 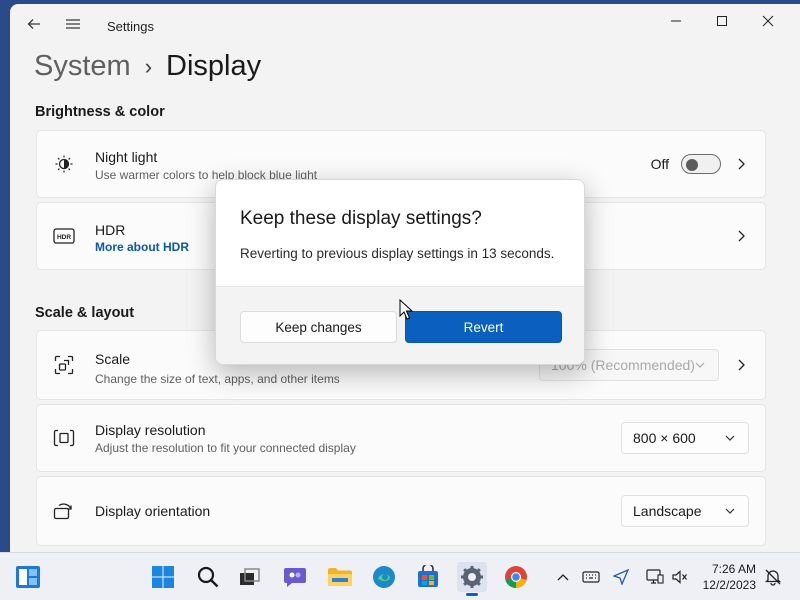 What do you see at coordinates (150, 430) in the screenshot?
I see `display-resolution-title: Display resolution` at bounding box center [150, 430].